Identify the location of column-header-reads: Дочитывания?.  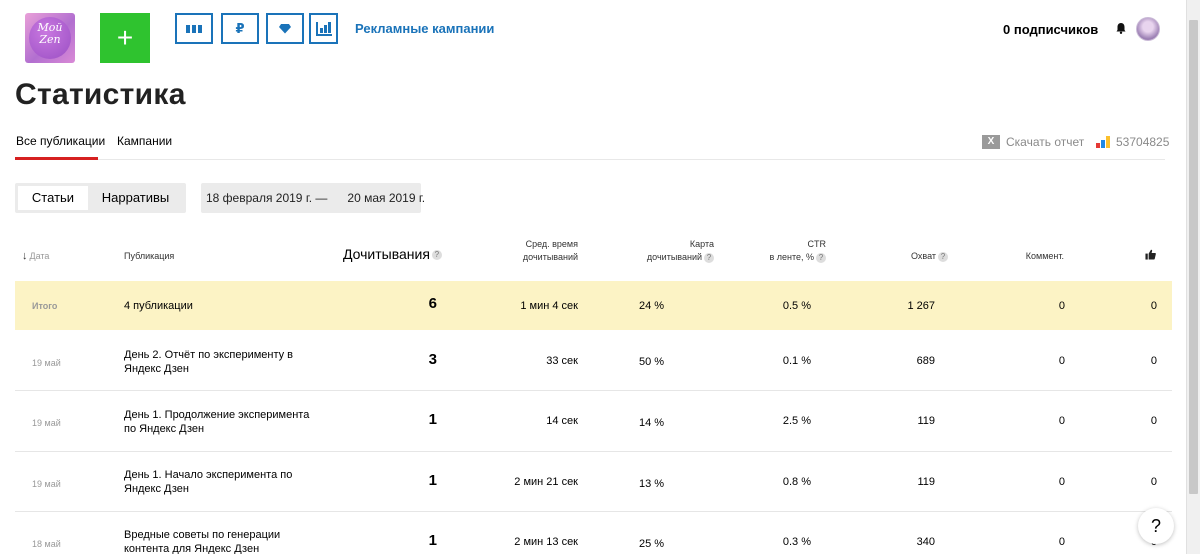
(392, 254).